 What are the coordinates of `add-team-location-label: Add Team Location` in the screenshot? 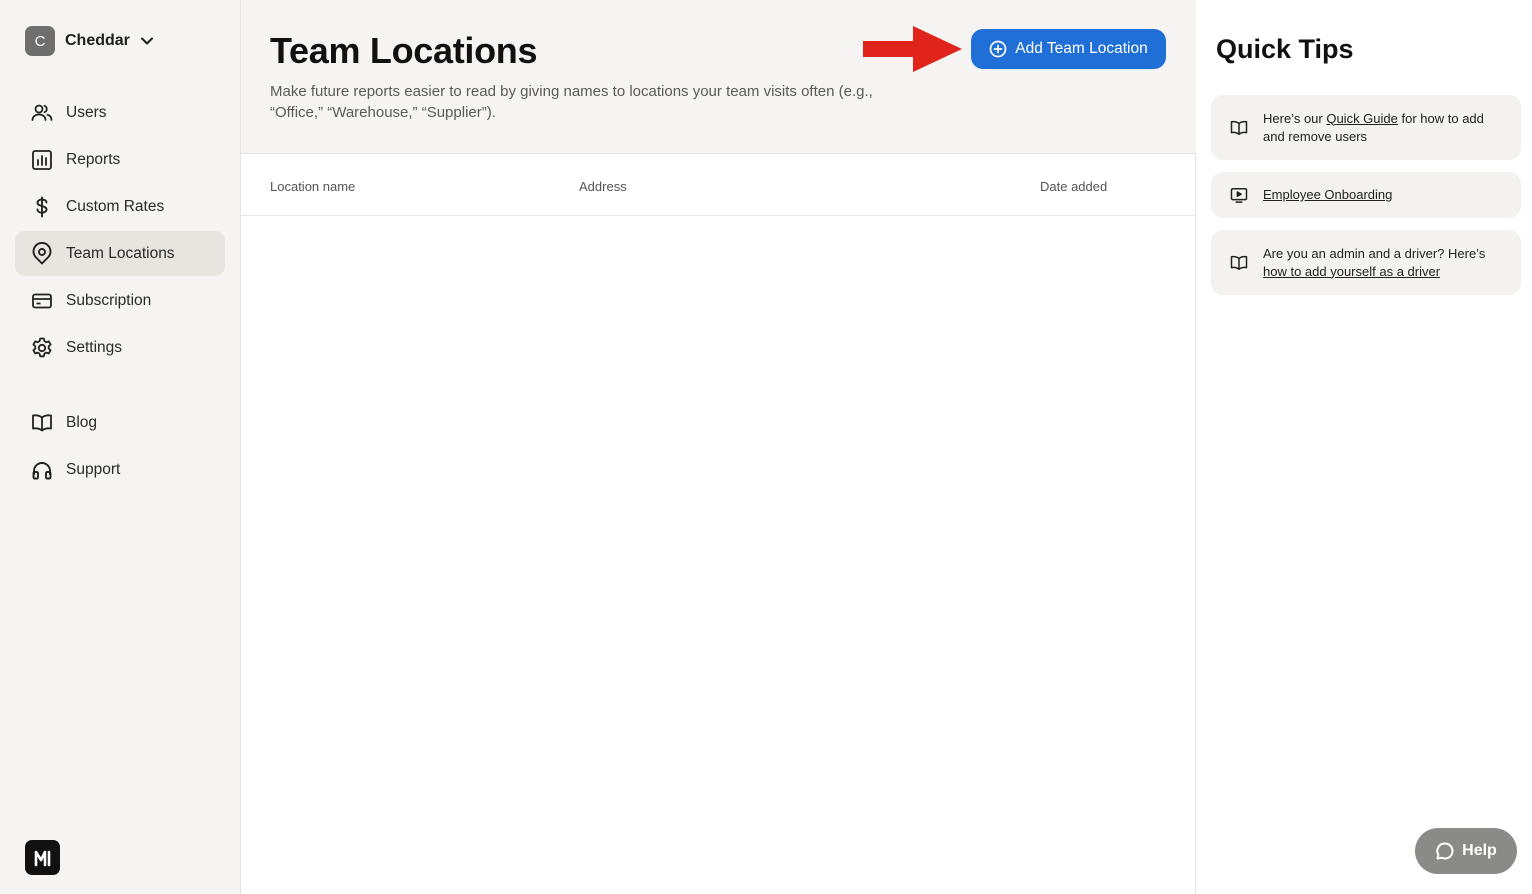 It's located at (1081, 48).